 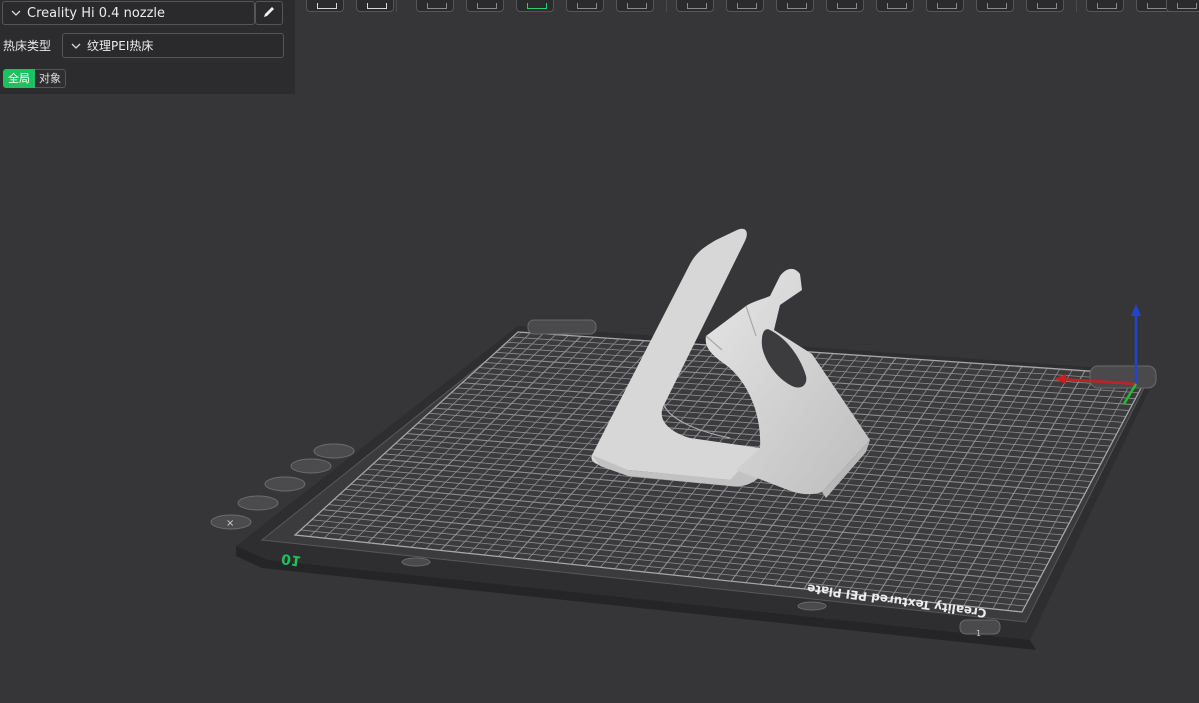 What do you see at coordinates (258, 503) in the screenshot?
I see `plate-orient-button` at bounding box center [258, 503].